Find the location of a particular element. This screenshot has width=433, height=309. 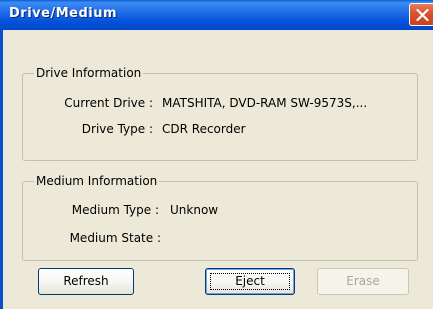

eject-button: Eject is located at coordinates (250, 281).